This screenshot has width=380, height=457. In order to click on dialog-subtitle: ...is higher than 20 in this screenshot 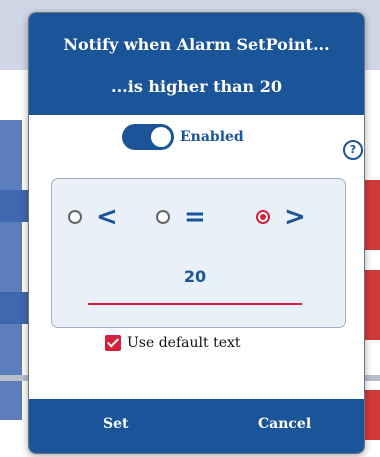, I will do `click(196, 86)`.